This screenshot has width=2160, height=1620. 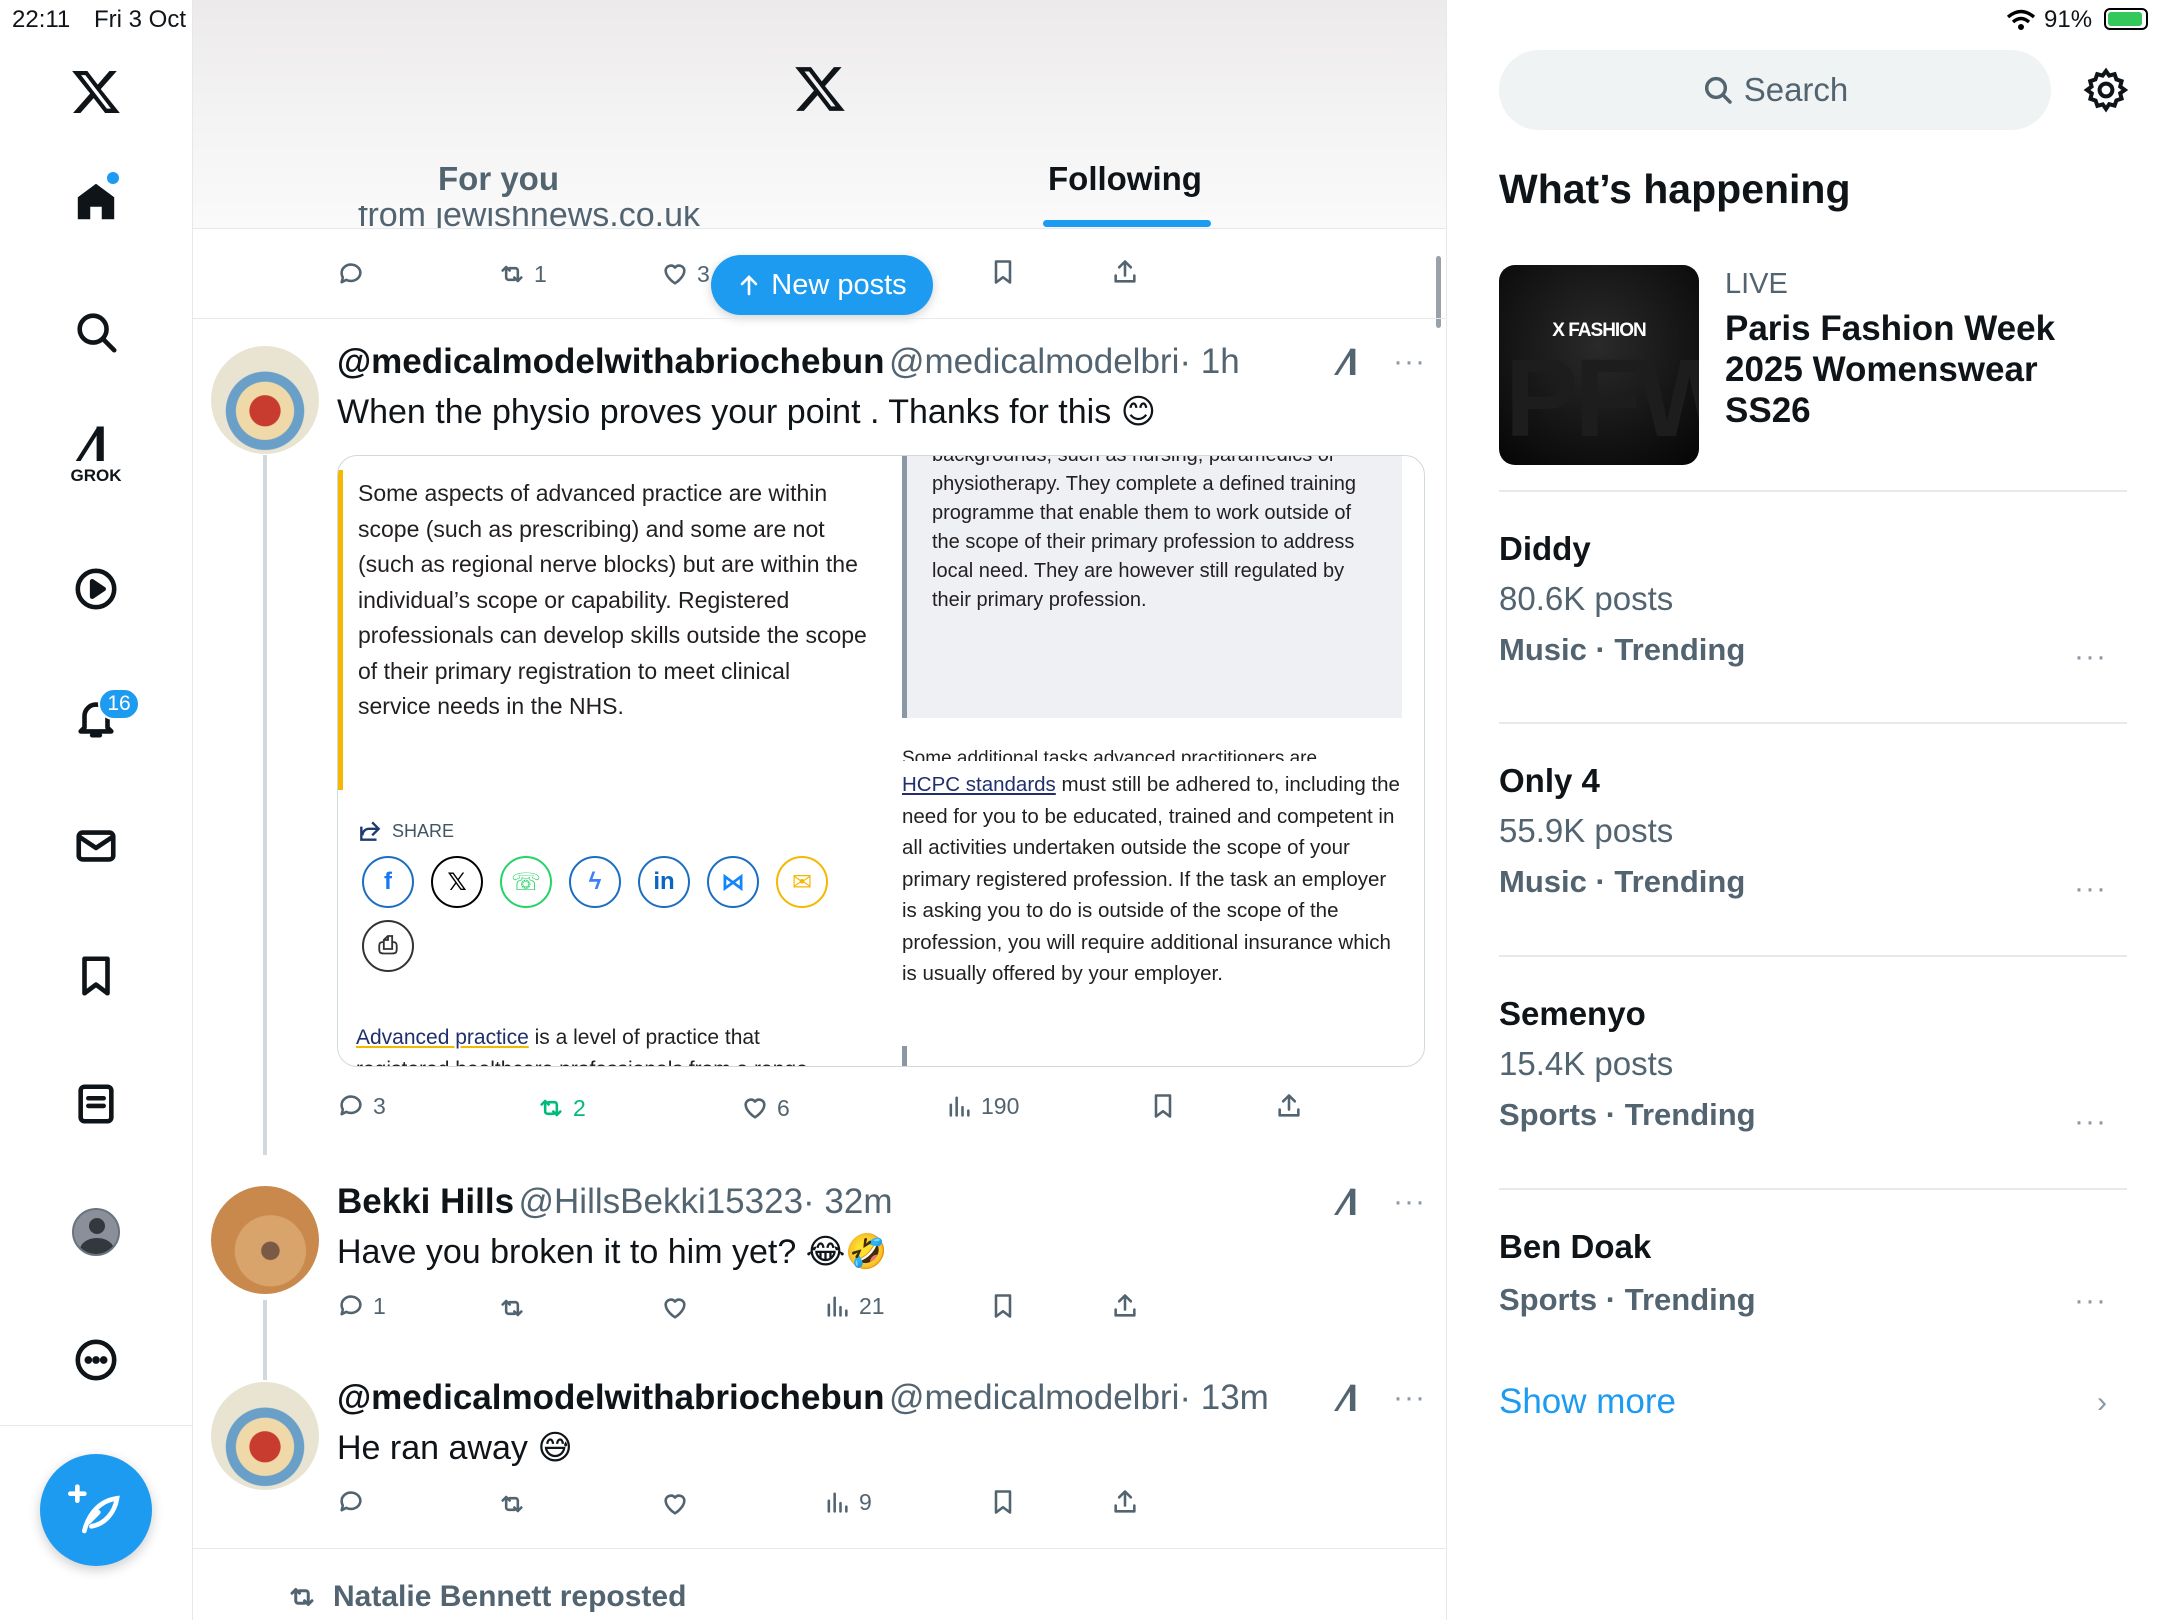 What do you see at coordinates (1813, 601) in the screenshot?
I see `trend-item: Diddy 80.6K posts Music · Trending ···` at bounding box center [1813, 601].